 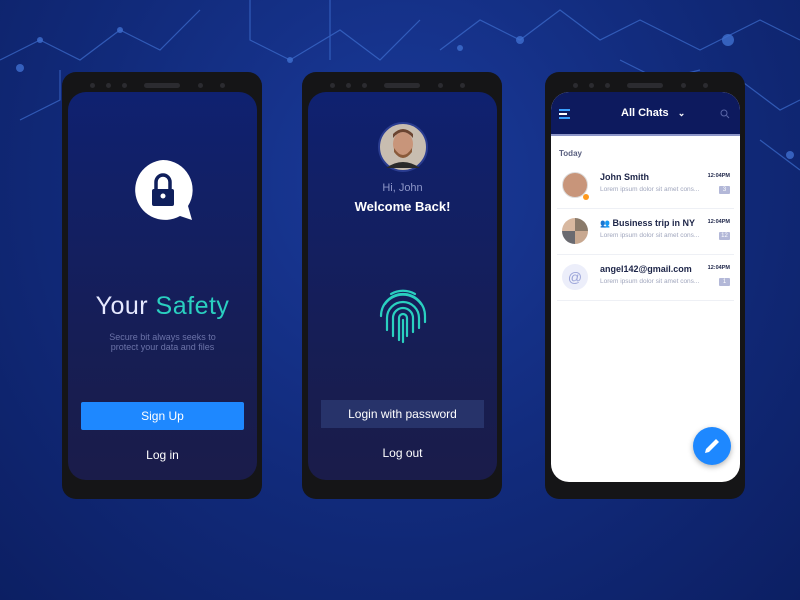 What do you see at coordinates (162, 193) in the screenshot?
I see `lock-icon` at bounding box center [162, 193].